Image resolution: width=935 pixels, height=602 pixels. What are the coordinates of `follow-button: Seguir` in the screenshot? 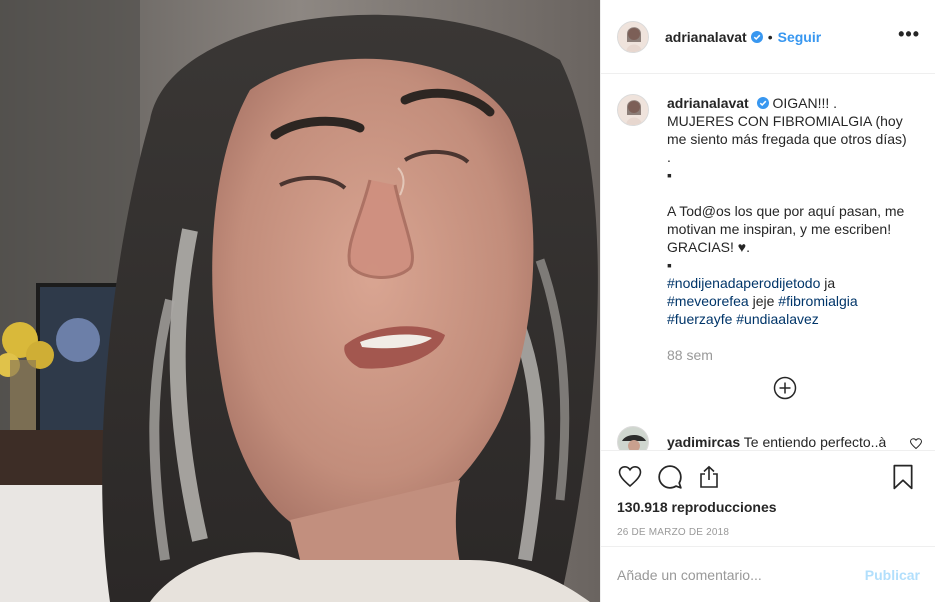 It's located at (800, 37).